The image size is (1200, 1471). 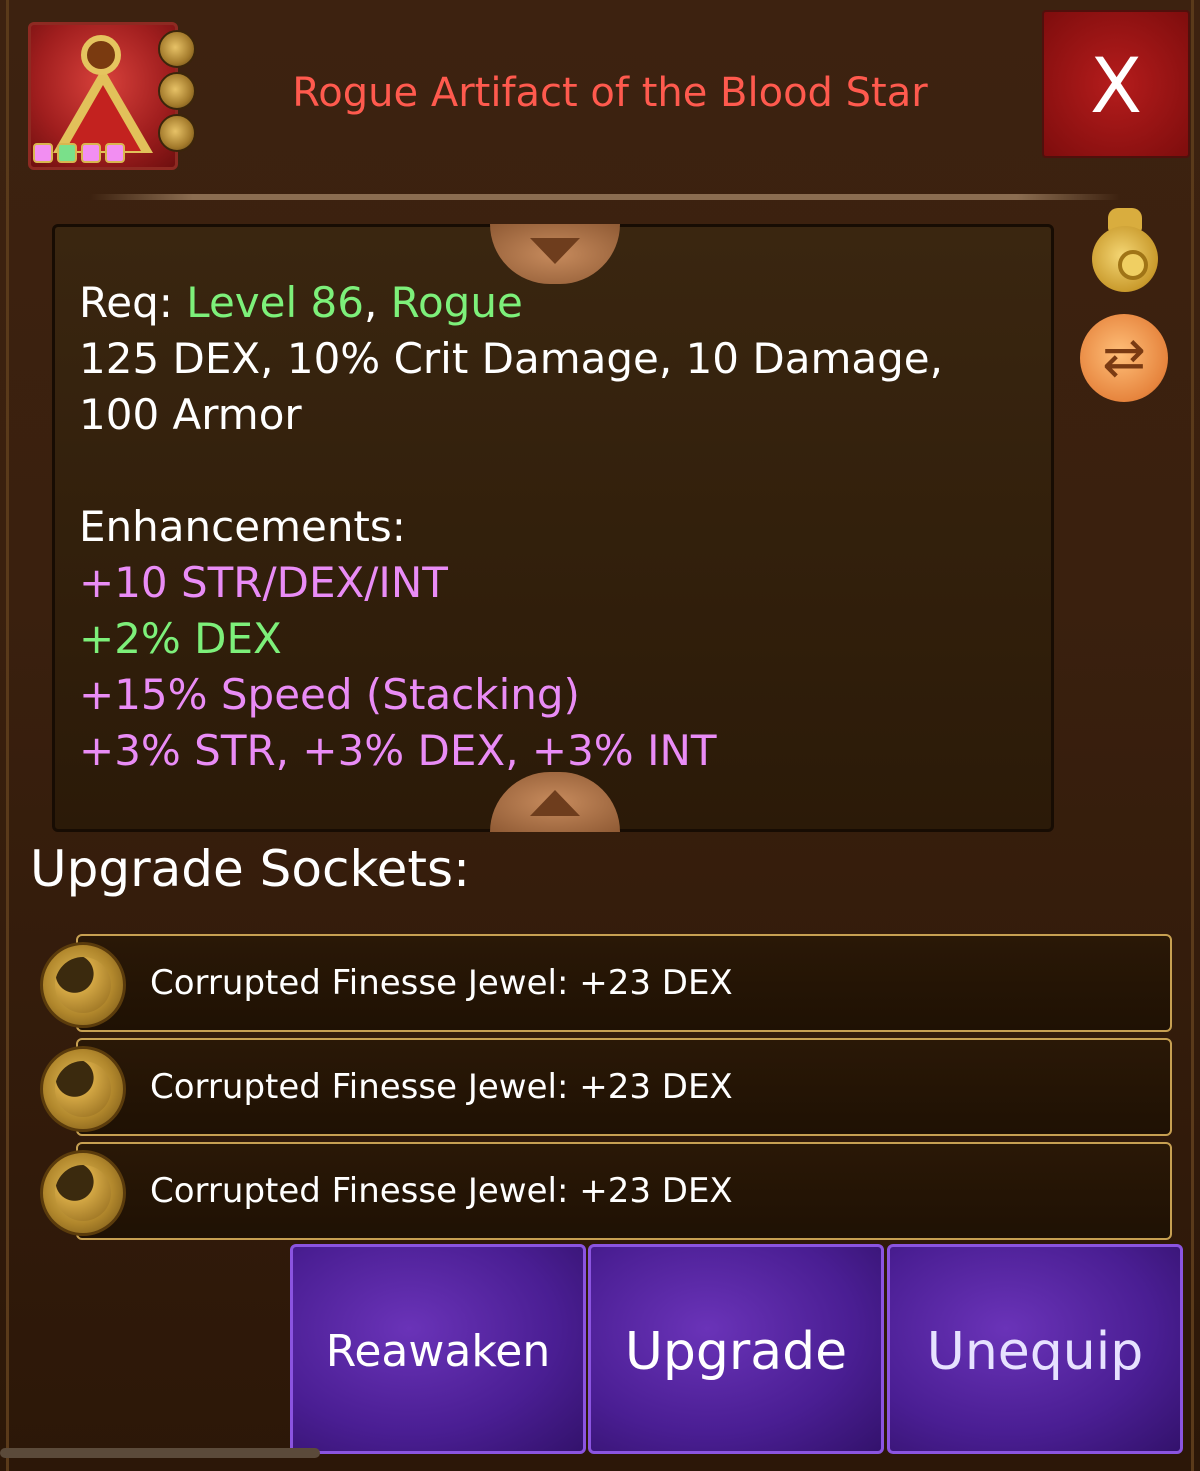 What do you see at coordinates (160, 1453) in the screenshot?
I see `scrollbar` at bounding box center [160, 1453].